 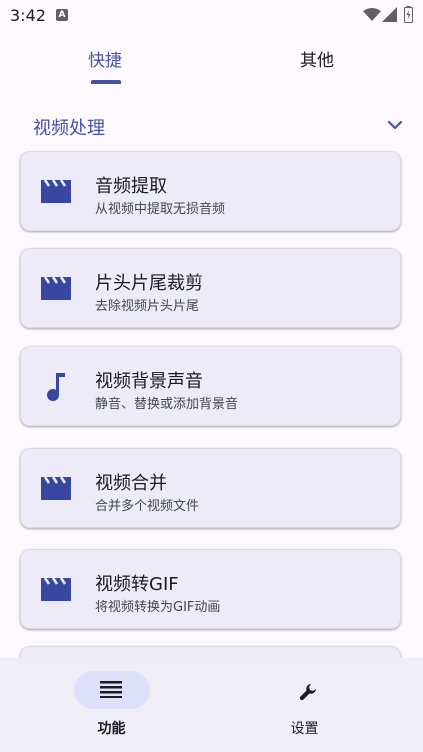 What do you see at coordinates (105, 705) in the screenshot?
I see `nav-item-features: 功能` at bounding box center [105, 705].